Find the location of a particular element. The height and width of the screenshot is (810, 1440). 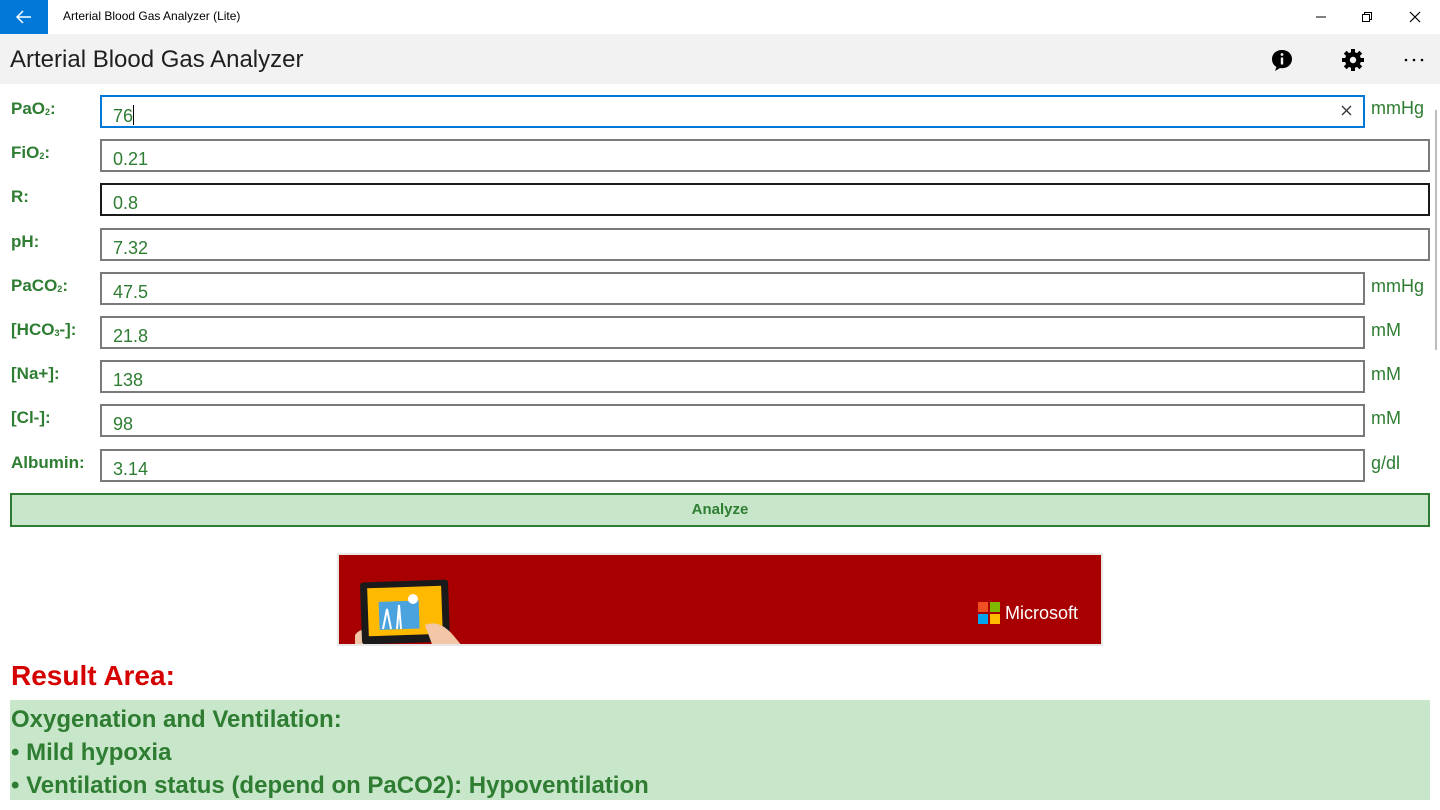

info-button is located at coordinates (1282, 60).